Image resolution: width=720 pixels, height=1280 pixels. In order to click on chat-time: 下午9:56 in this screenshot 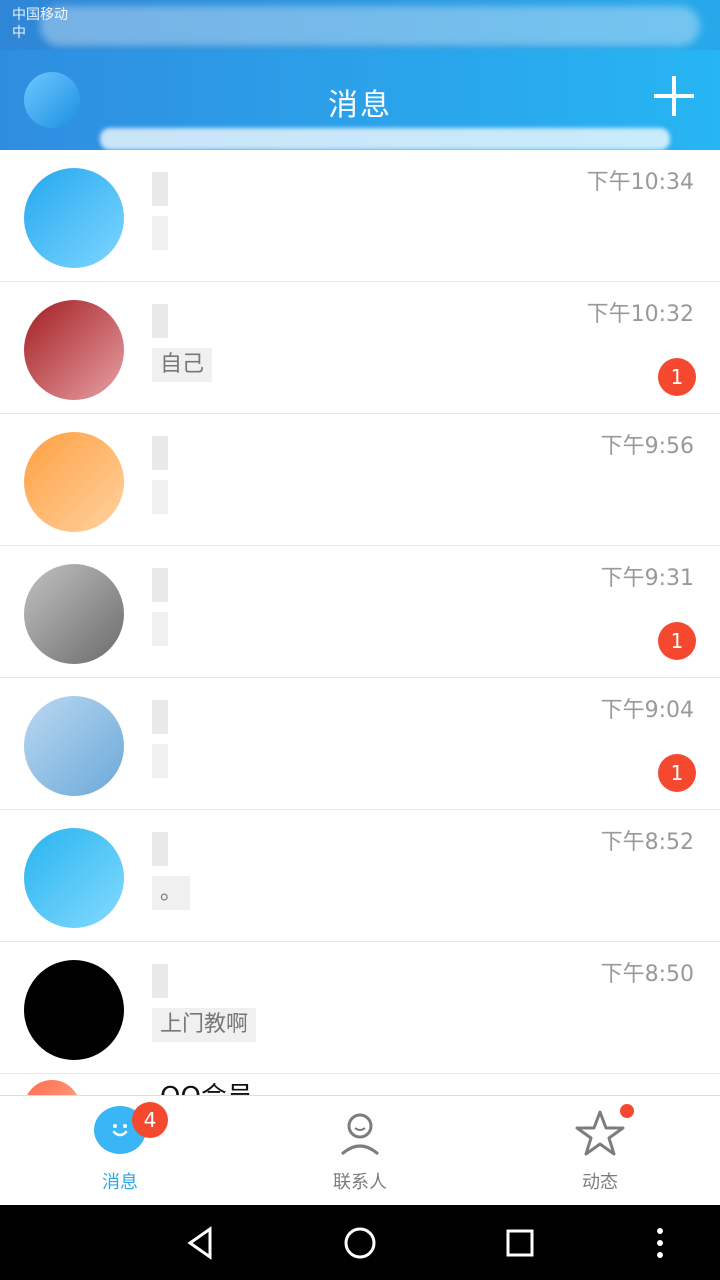, I will do `click(647, 446)`.